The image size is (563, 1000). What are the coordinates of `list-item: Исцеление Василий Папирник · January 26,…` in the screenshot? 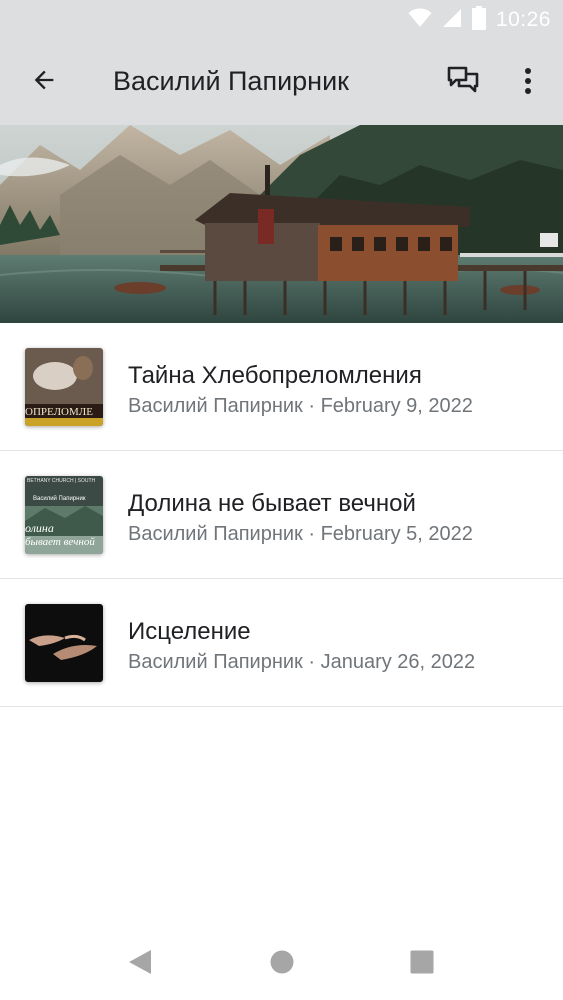 It's located at (281, 643).